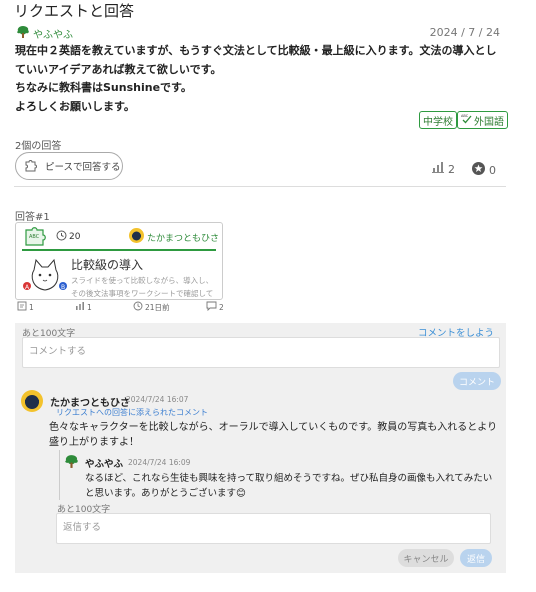  I want to click on page-title: リクエストと回答, so click(74, 11).